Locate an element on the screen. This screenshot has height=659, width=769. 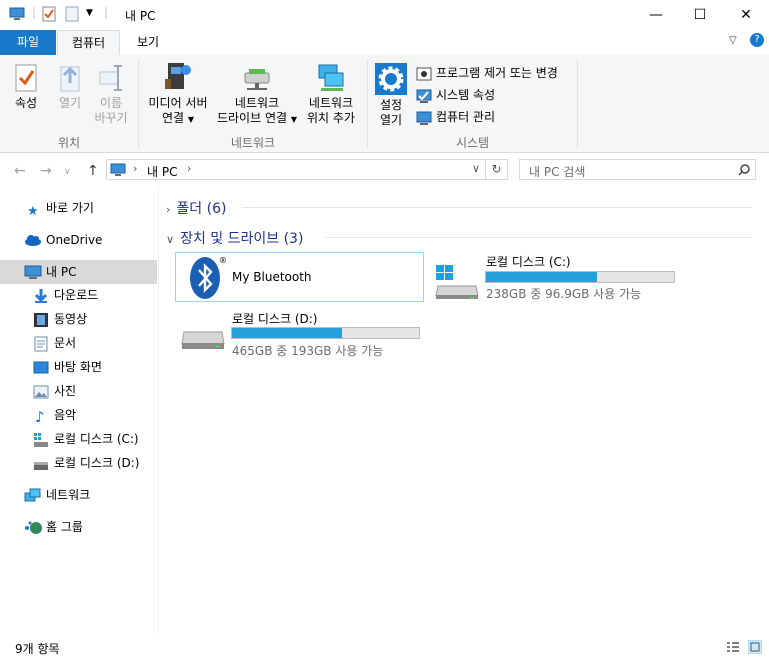
nav-label: 동영상 is located at coordinates (71, 319).